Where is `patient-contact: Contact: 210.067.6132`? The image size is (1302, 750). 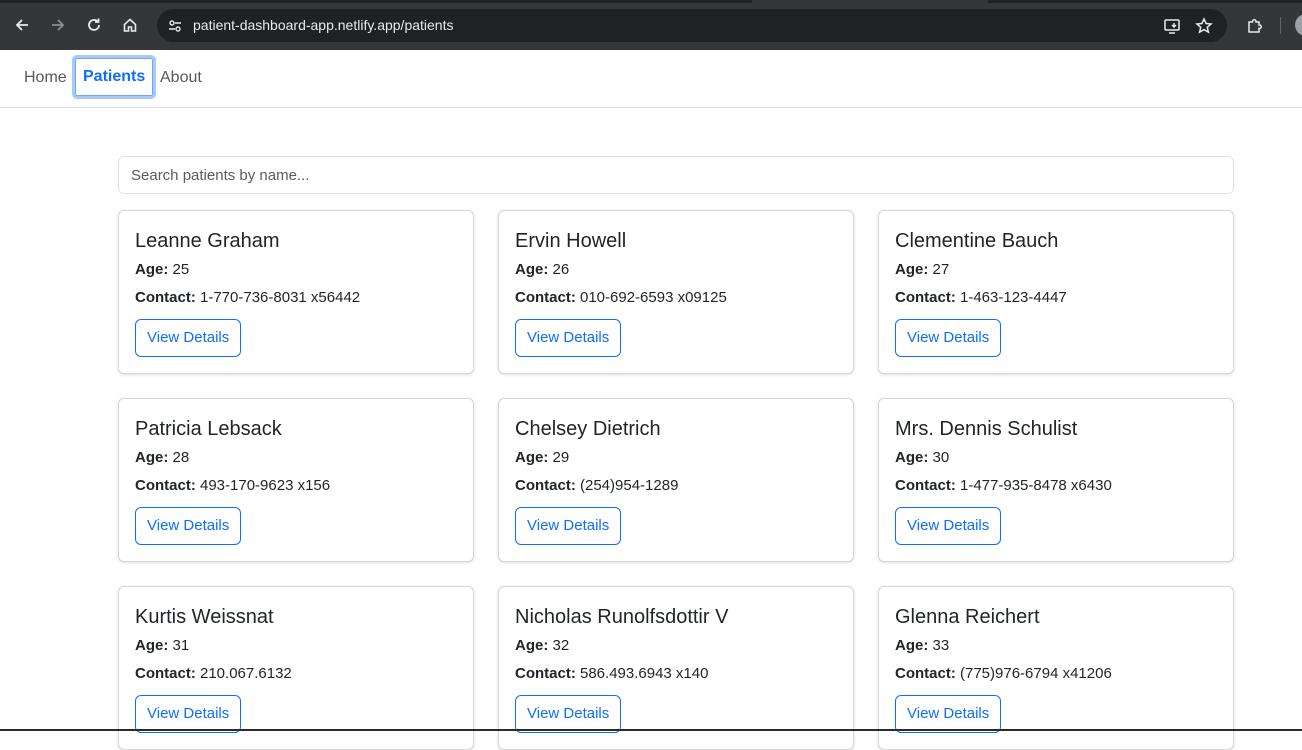 patient-contact: Contact: 210.067.6132 is located at coordinates (296, 674).